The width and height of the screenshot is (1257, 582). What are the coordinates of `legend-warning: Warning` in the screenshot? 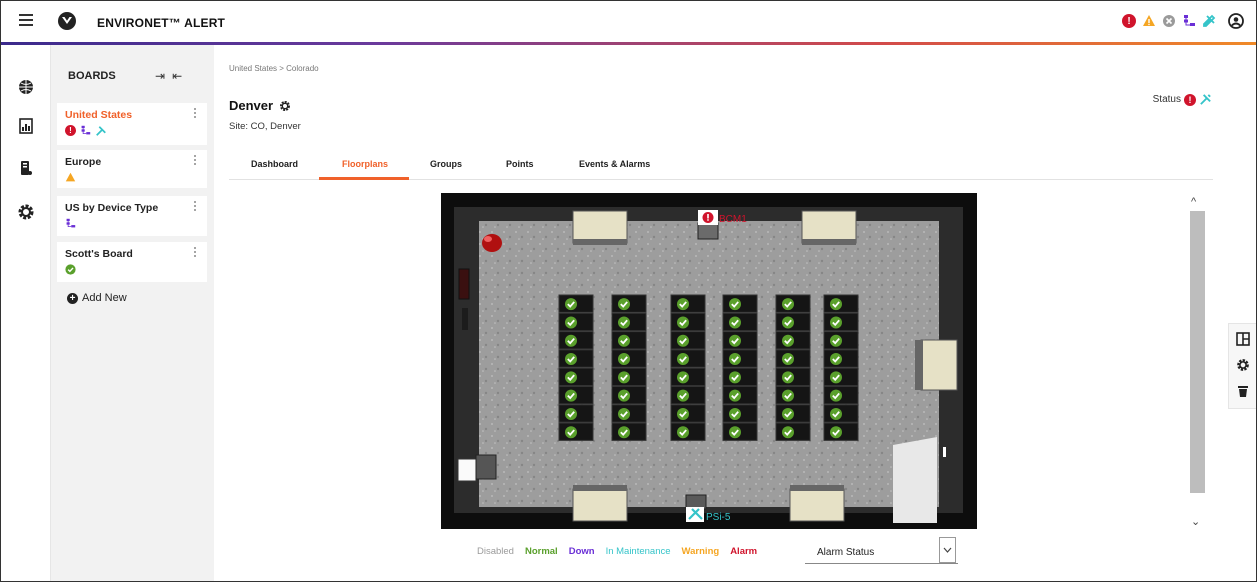 It's located at (701, 551).